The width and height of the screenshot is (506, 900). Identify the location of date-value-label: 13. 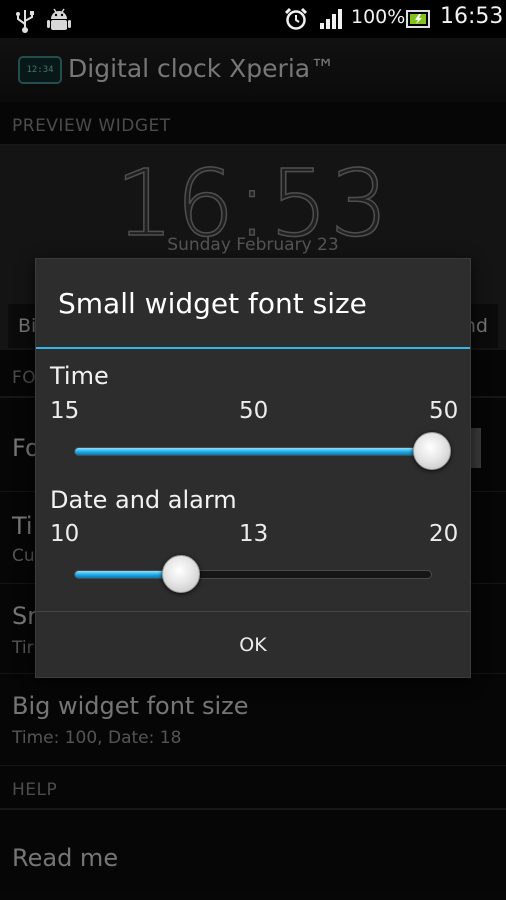
(254, 534).